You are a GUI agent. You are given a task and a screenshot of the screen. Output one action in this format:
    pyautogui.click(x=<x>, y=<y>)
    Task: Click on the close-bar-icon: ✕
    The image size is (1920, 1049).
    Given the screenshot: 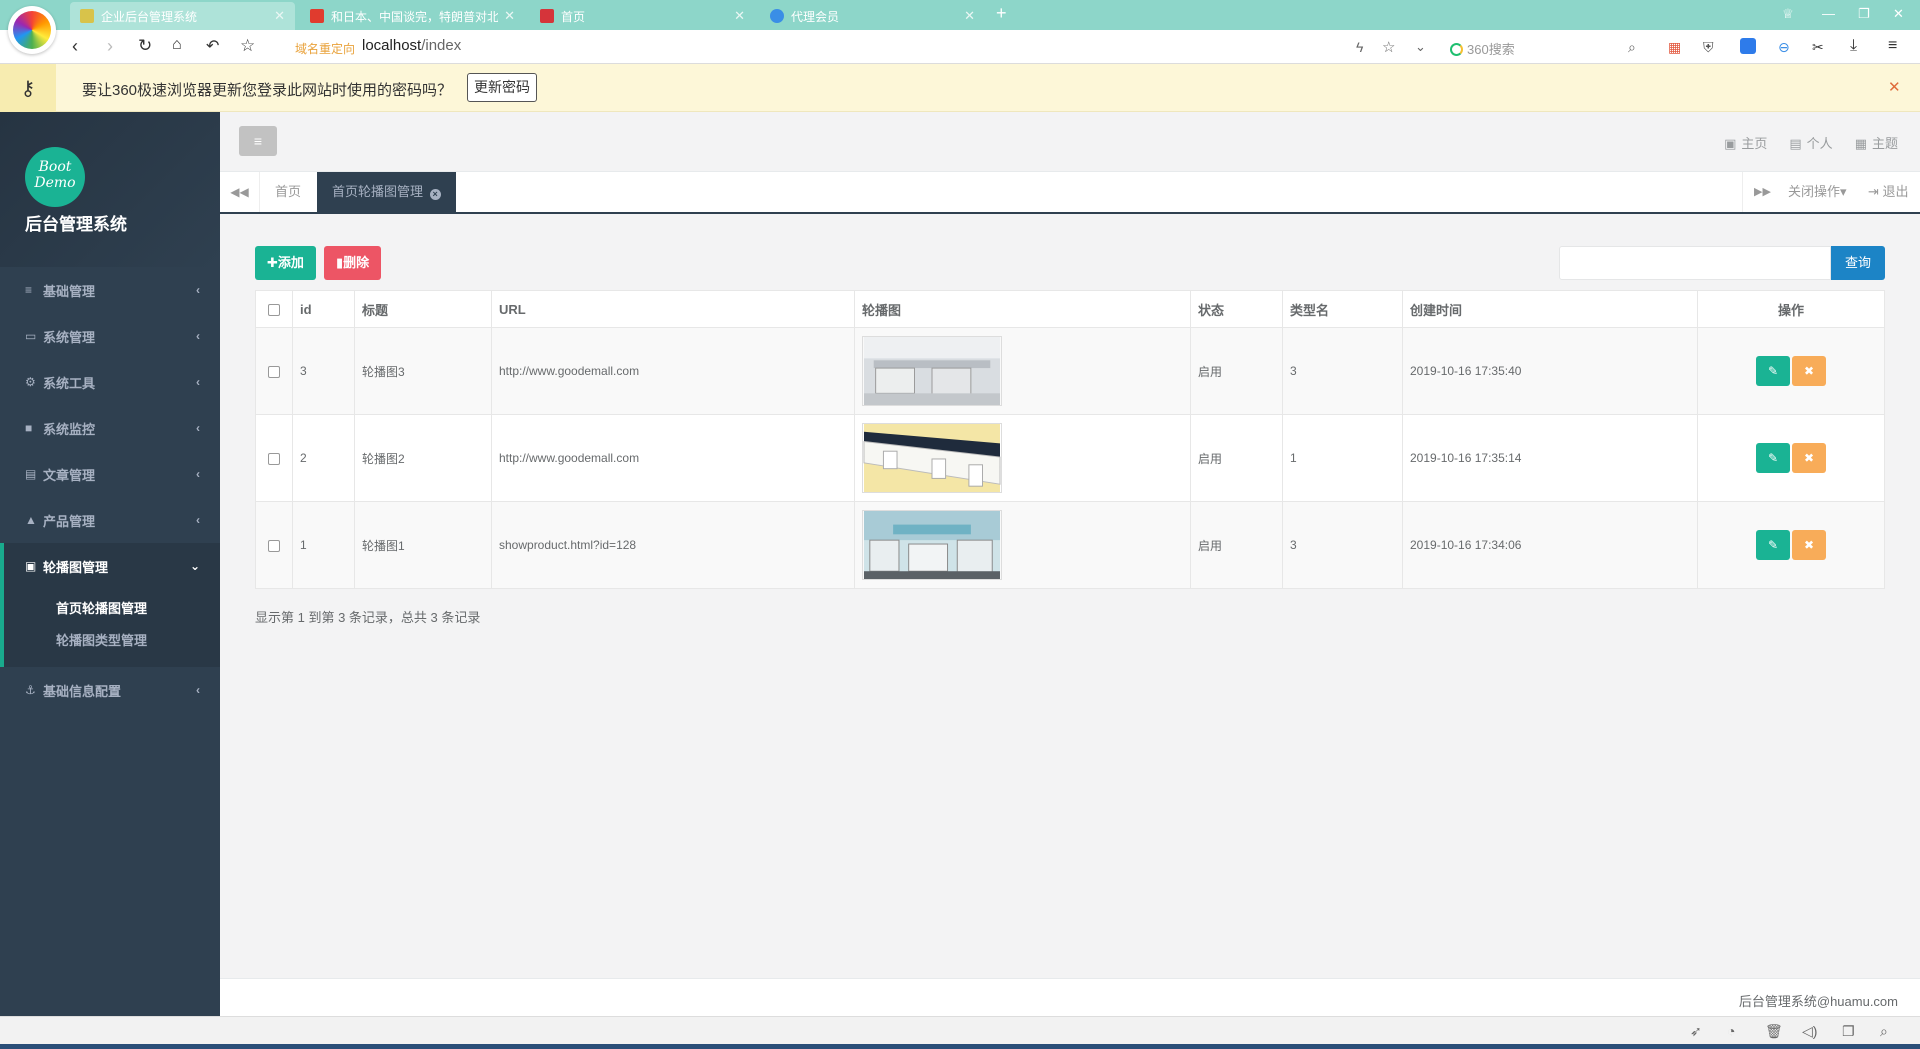 What is the action you would take?
    pyautogui.click(x=1894, y=87)
    